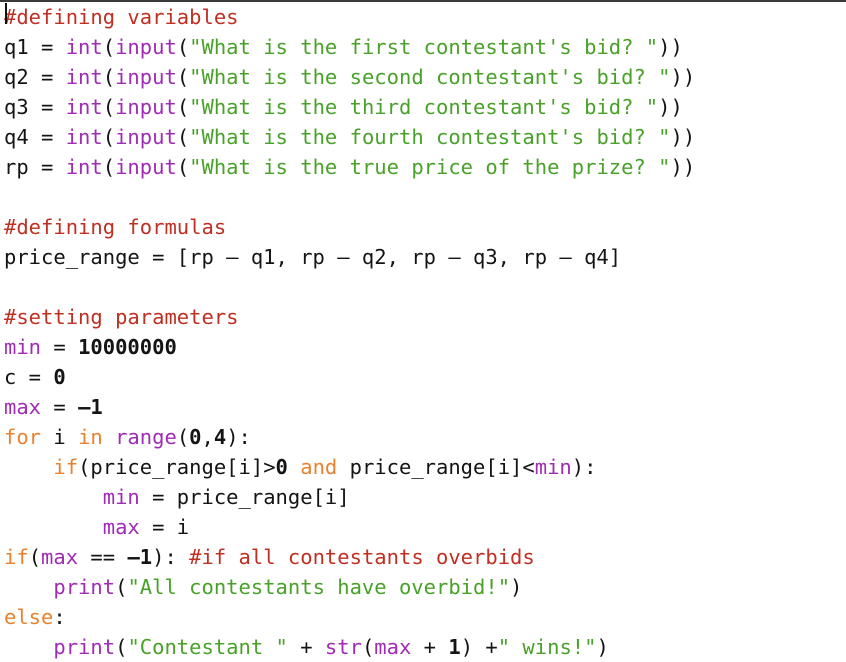  I want to click on code-token-plain: rp =, so click(35, 167).